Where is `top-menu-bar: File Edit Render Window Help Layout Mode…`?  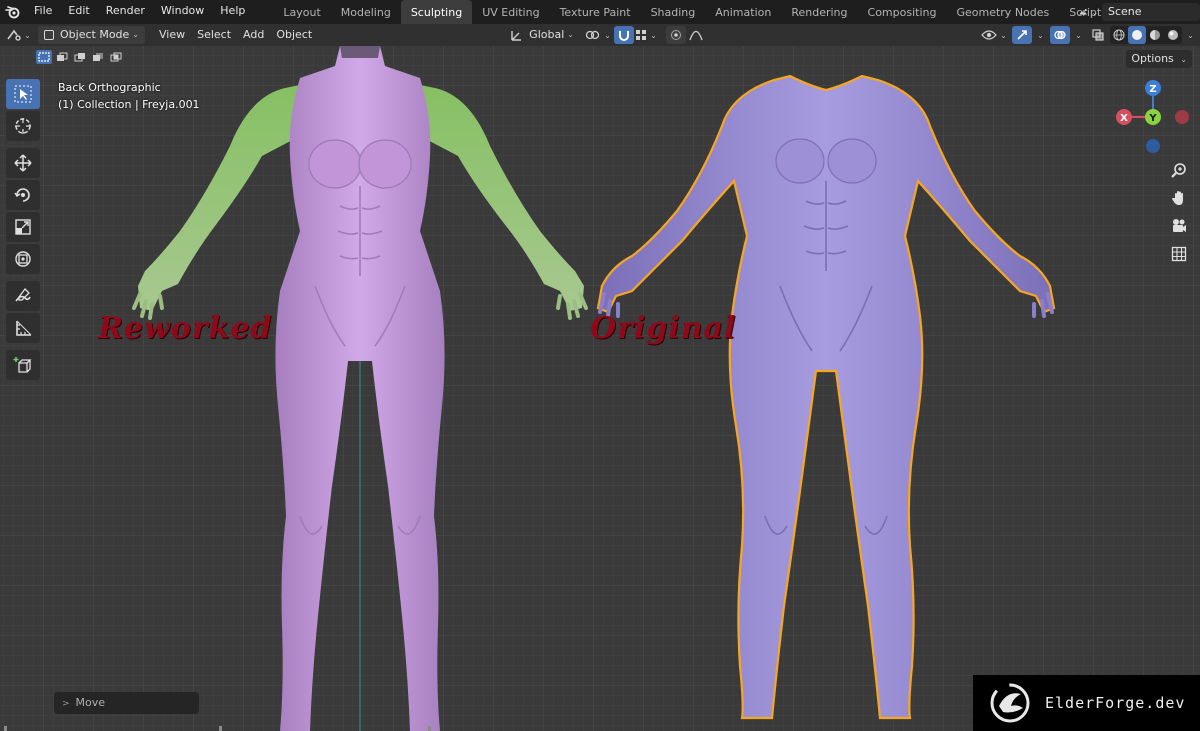
top-menu-bar: File Edit Render Window Help Layout Mode… is located at coordinates (600, 12).